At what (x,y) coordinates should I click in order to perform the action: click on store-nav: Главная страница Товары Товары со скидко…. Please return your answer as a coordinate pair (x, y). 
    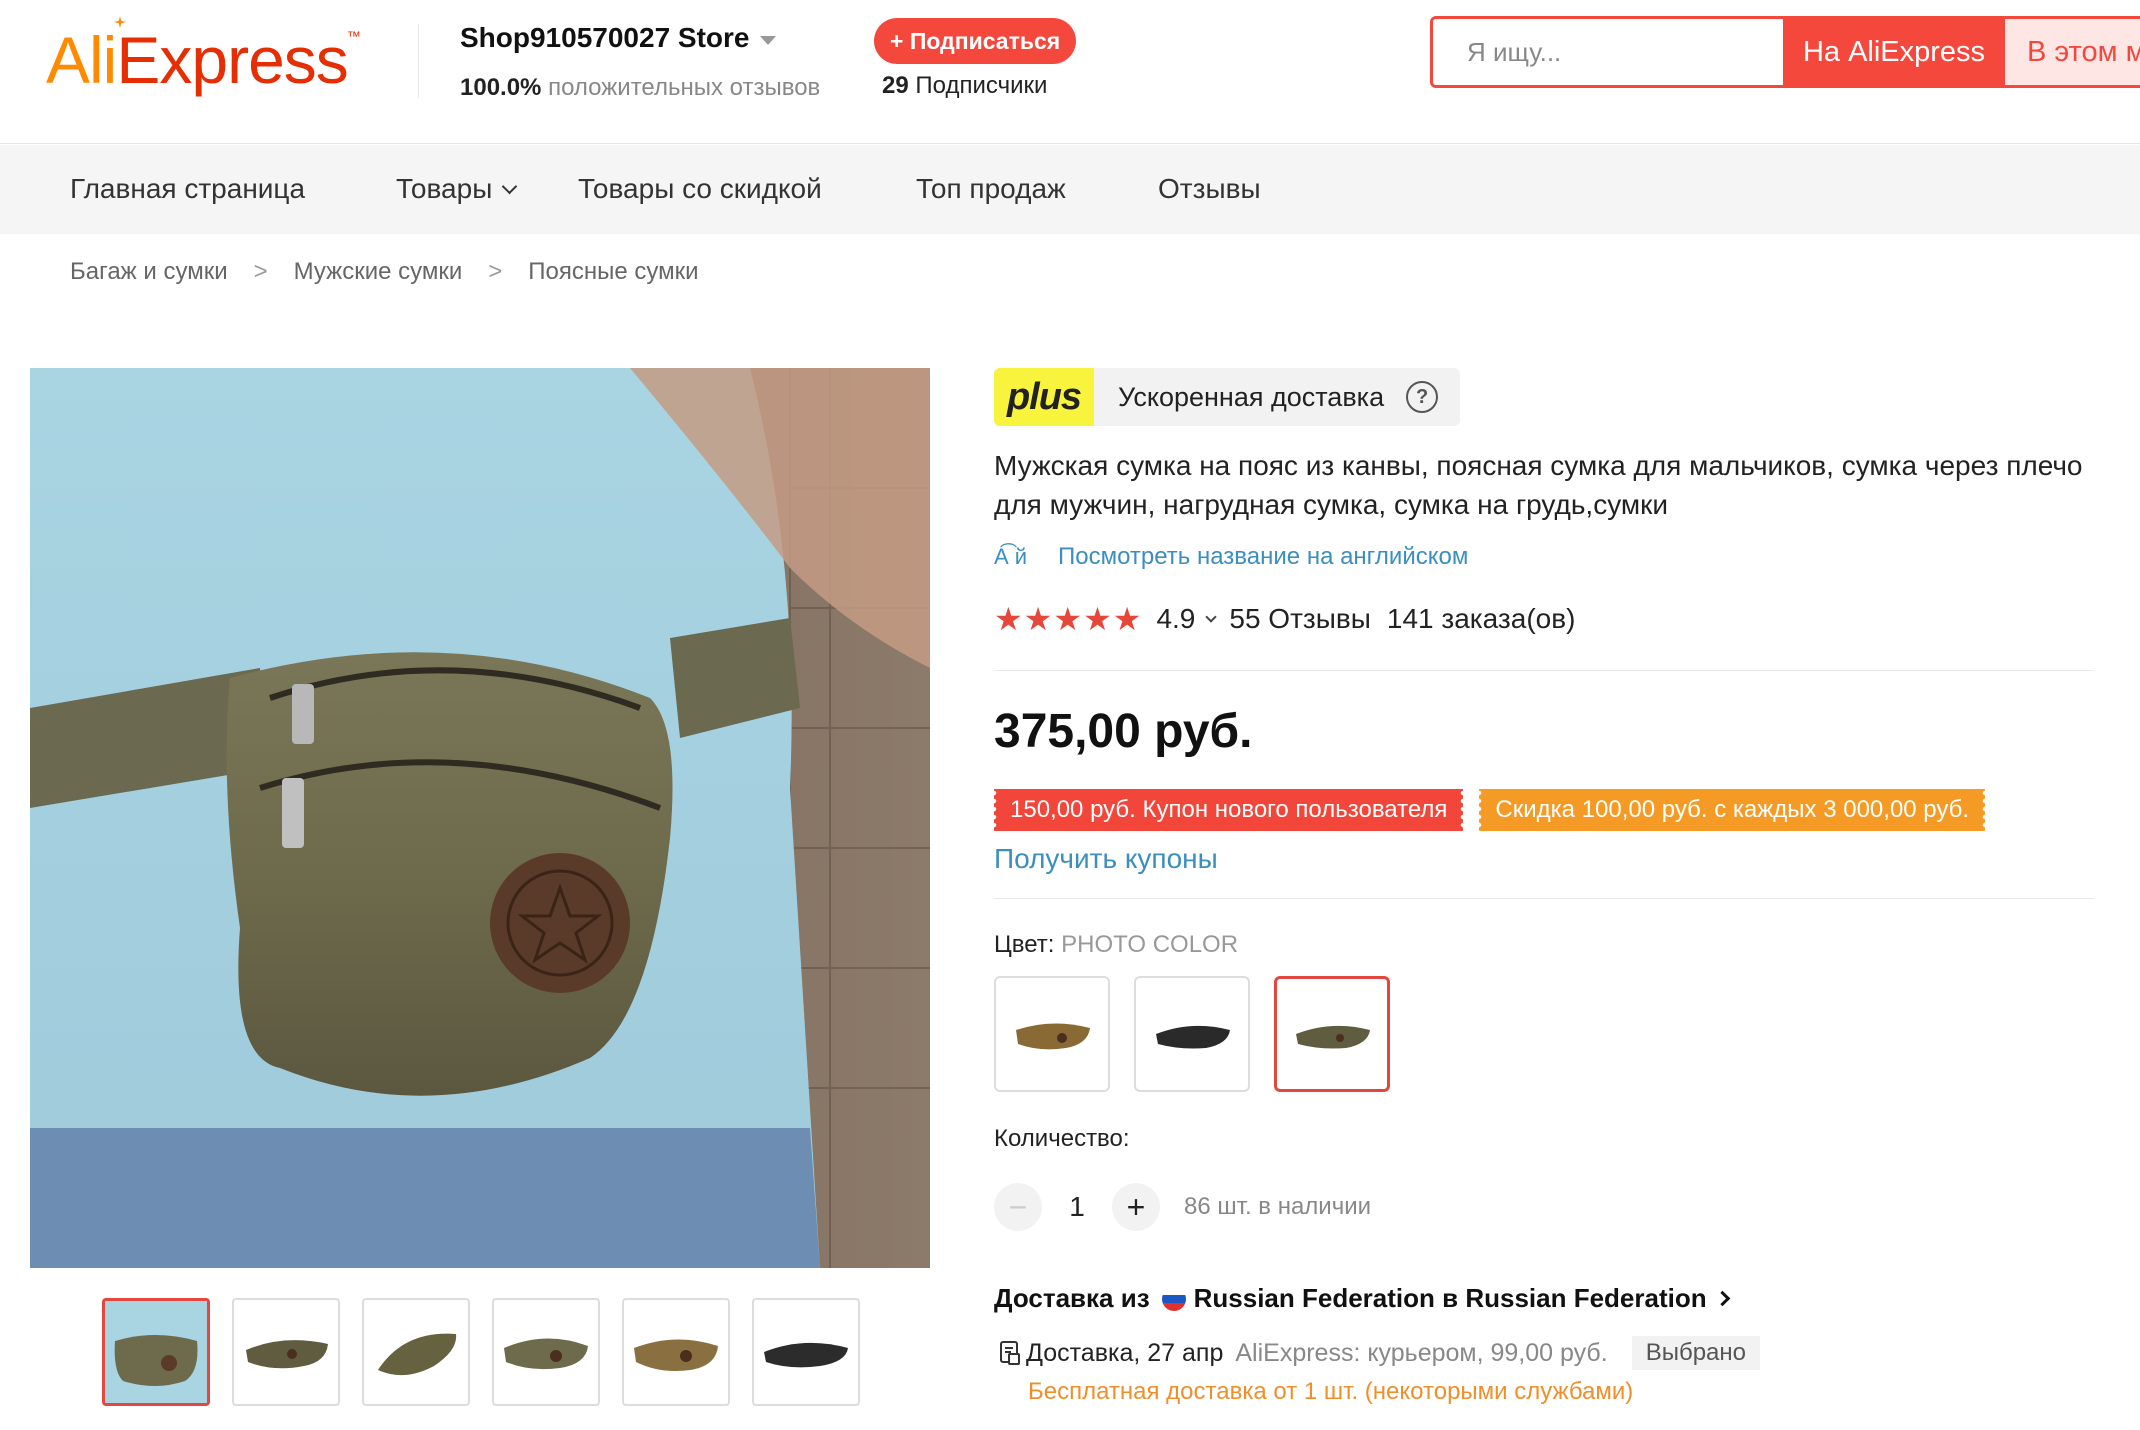
    Looking at the image, I should click on (1070, 189).